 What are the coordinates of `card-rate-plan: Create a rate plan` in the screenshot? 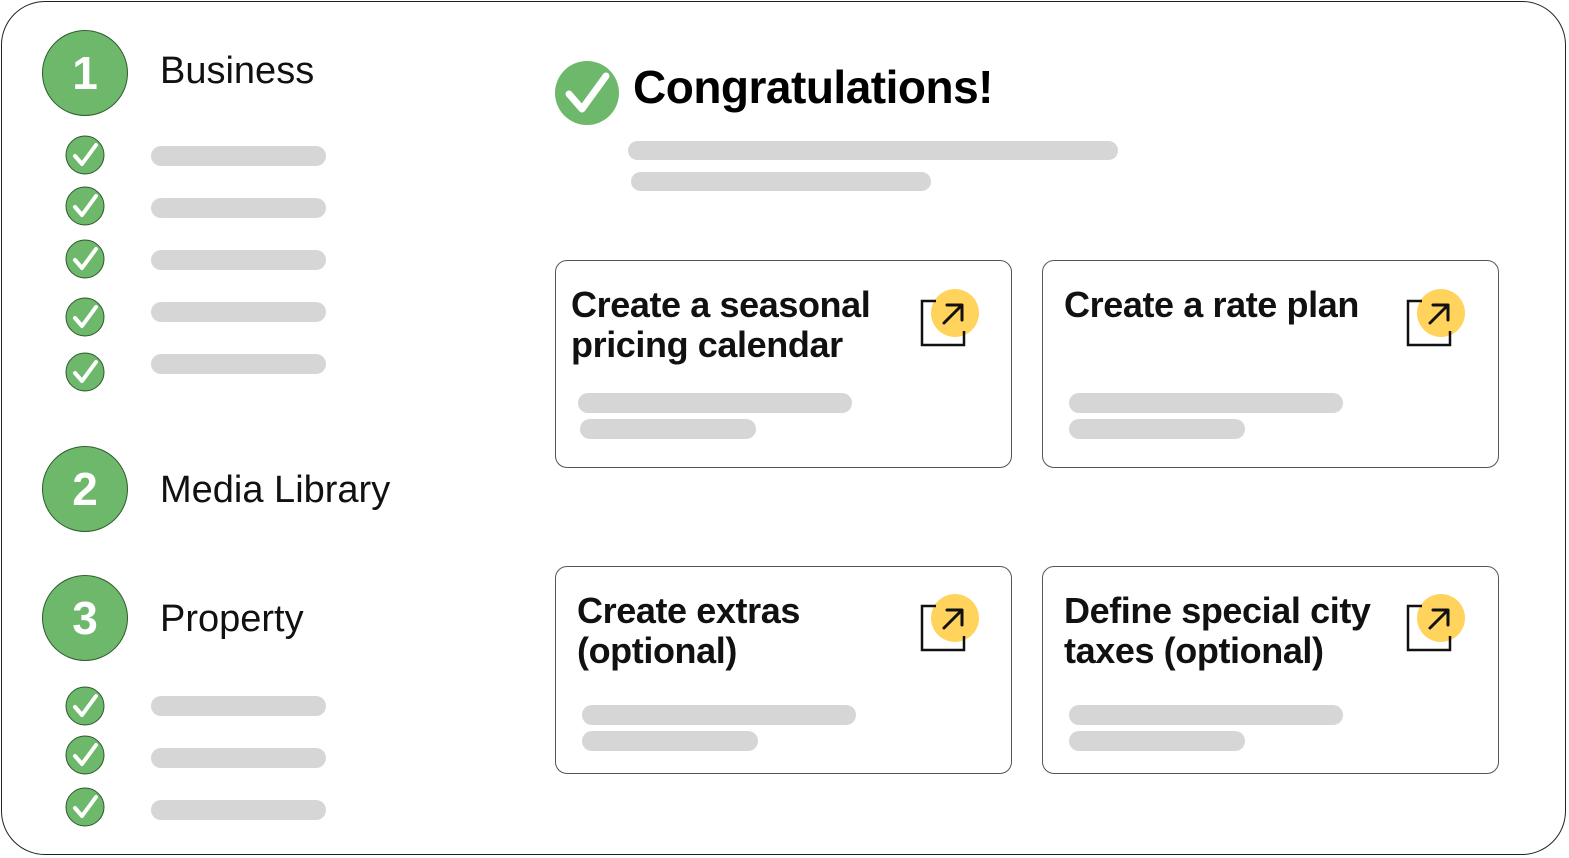 It's located at (1270, 364).